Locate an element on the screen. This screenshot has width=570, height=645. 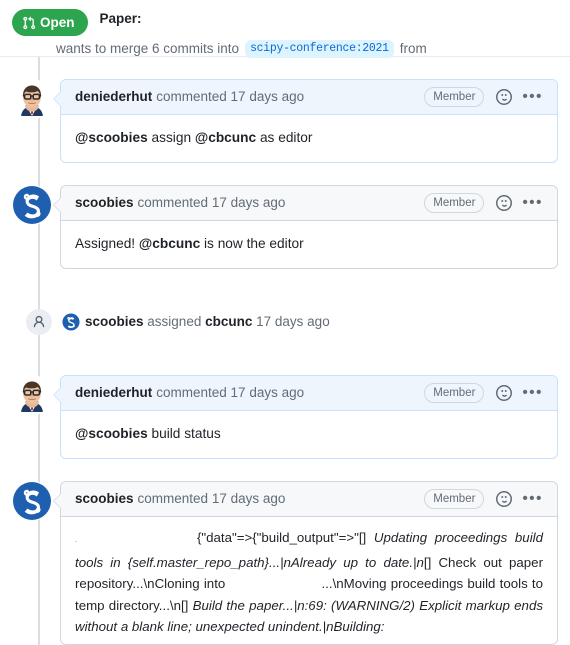
git-pull-request-icon is located at coordinates (29, 23).